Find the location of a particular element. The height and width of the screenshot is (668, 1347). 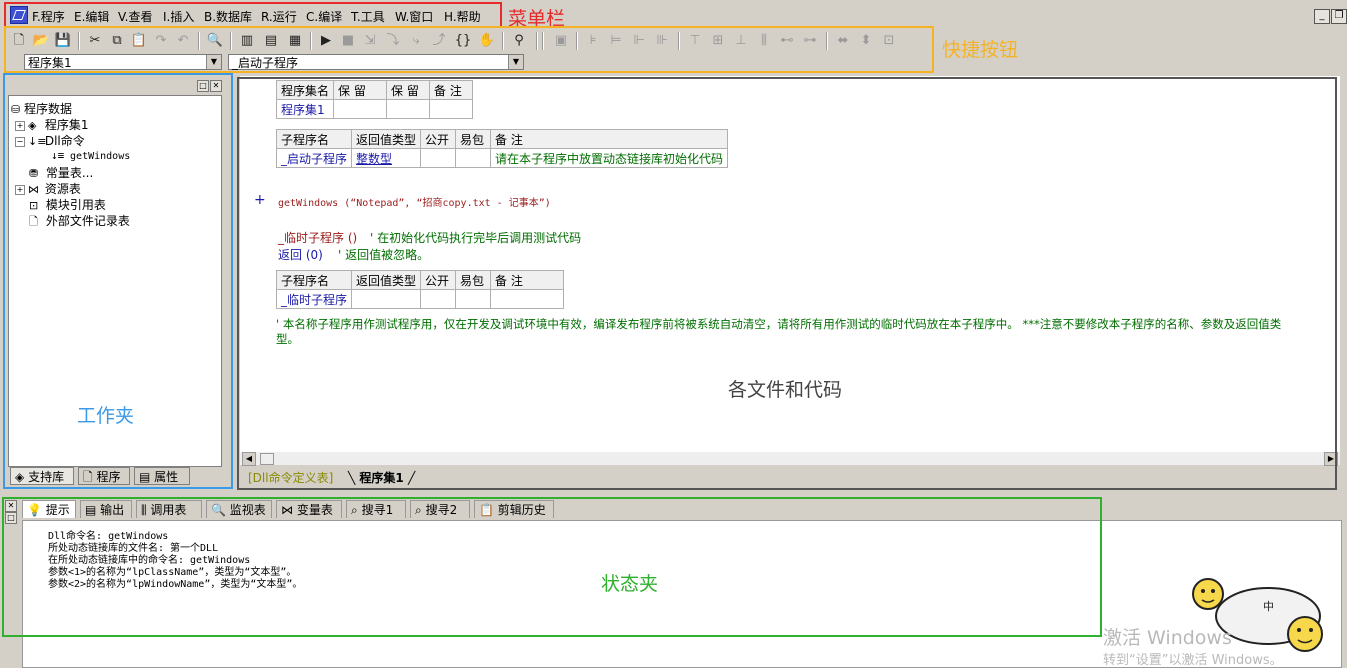

menu-item-window: W.窗口 is located at coordinates (414, 16).